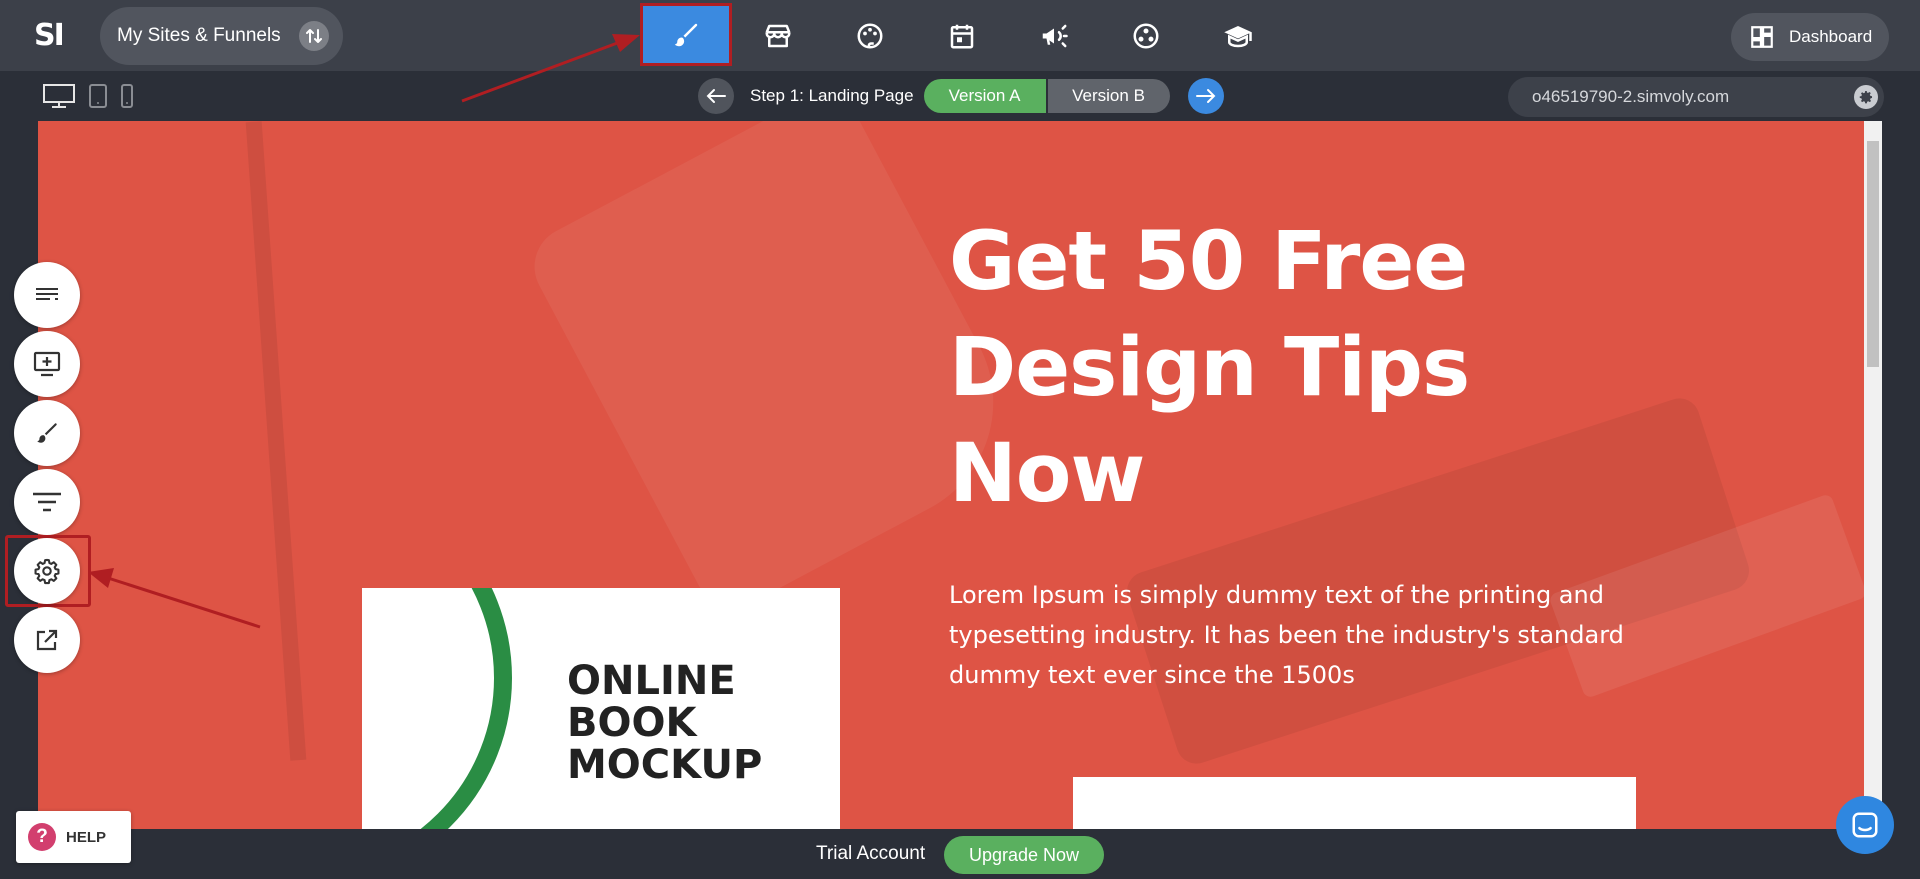 The image size is (1920, 879). What do you see at coordinates (832, 95) in the screenshot?
I see `step-label: Step 1: Landing Page` at bounding box center [832, 95].